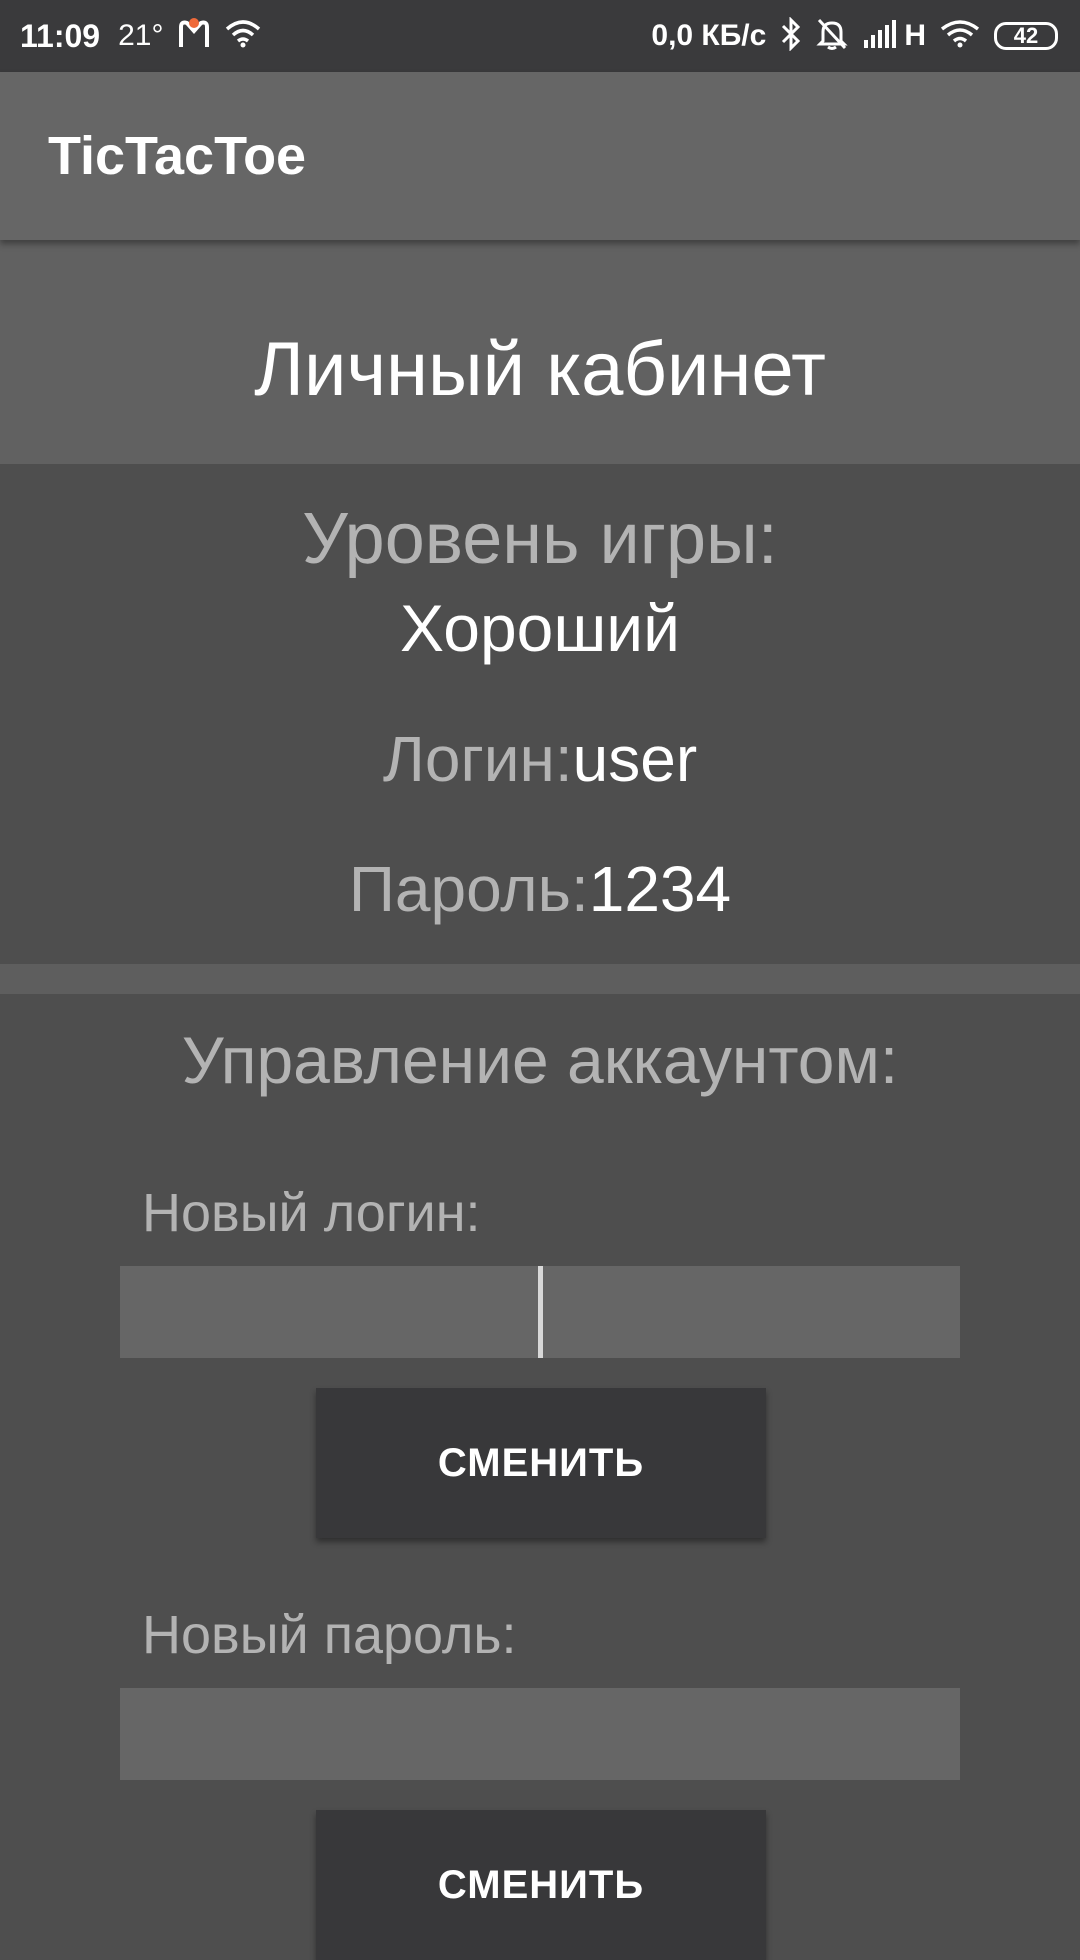 The image size is (1080, 1960). What do you see at coordinates (540, 979) in the screenshot?
I see `section-divider` at bounding box center [540, 979].